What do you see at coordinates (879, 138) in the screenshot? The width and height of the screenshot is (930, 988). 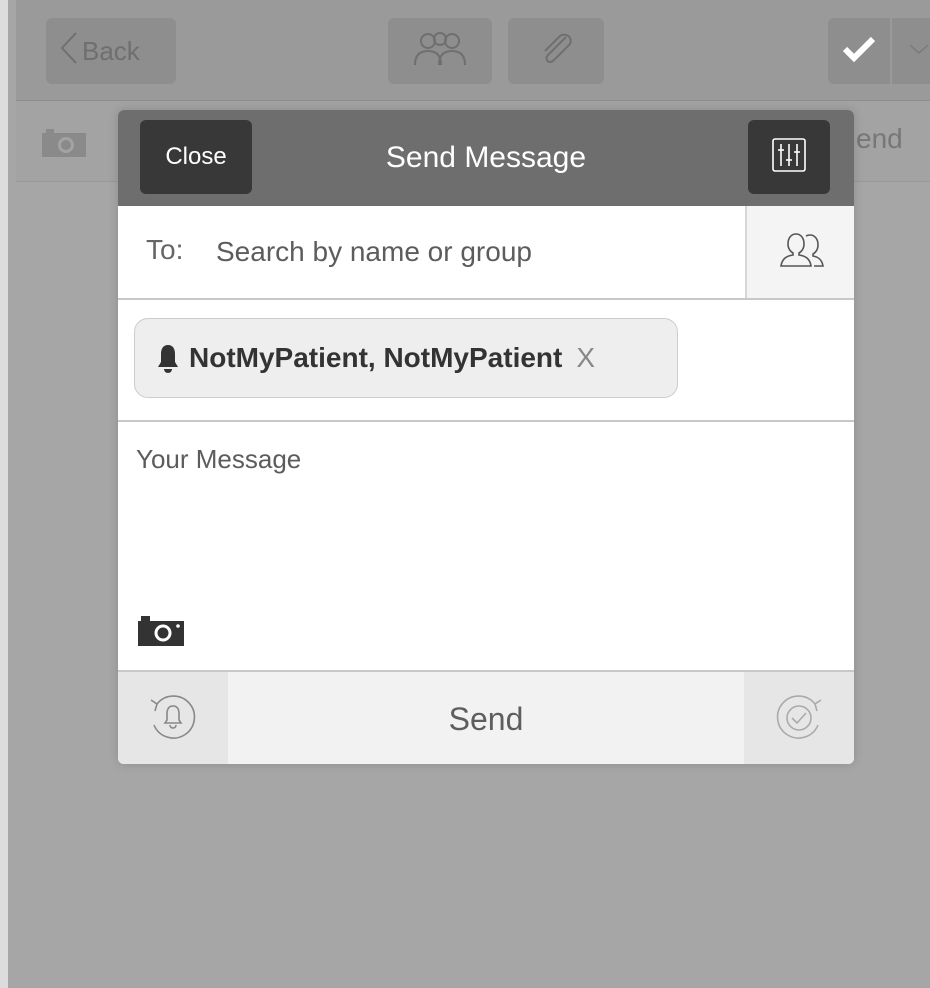 I see `background-send-label: end` at bounding box center [879, 138].